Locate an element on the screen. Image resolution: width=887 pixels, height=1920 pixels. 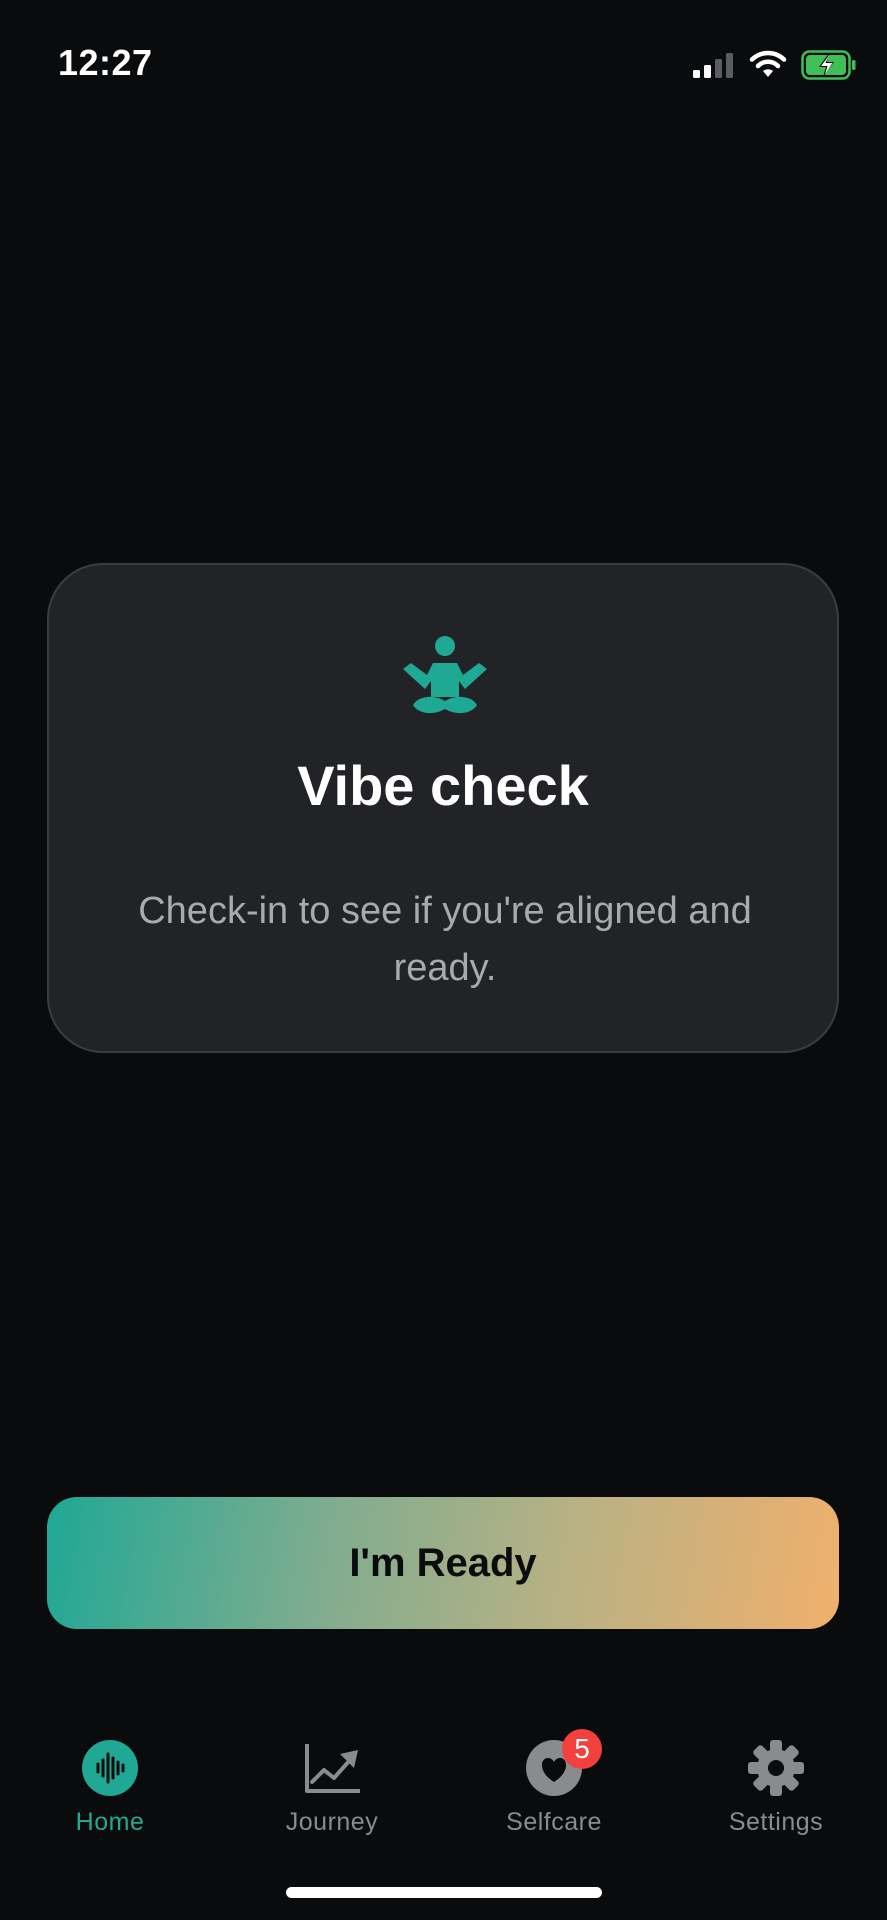
meditation-icon is located at coordinates (445, 678).